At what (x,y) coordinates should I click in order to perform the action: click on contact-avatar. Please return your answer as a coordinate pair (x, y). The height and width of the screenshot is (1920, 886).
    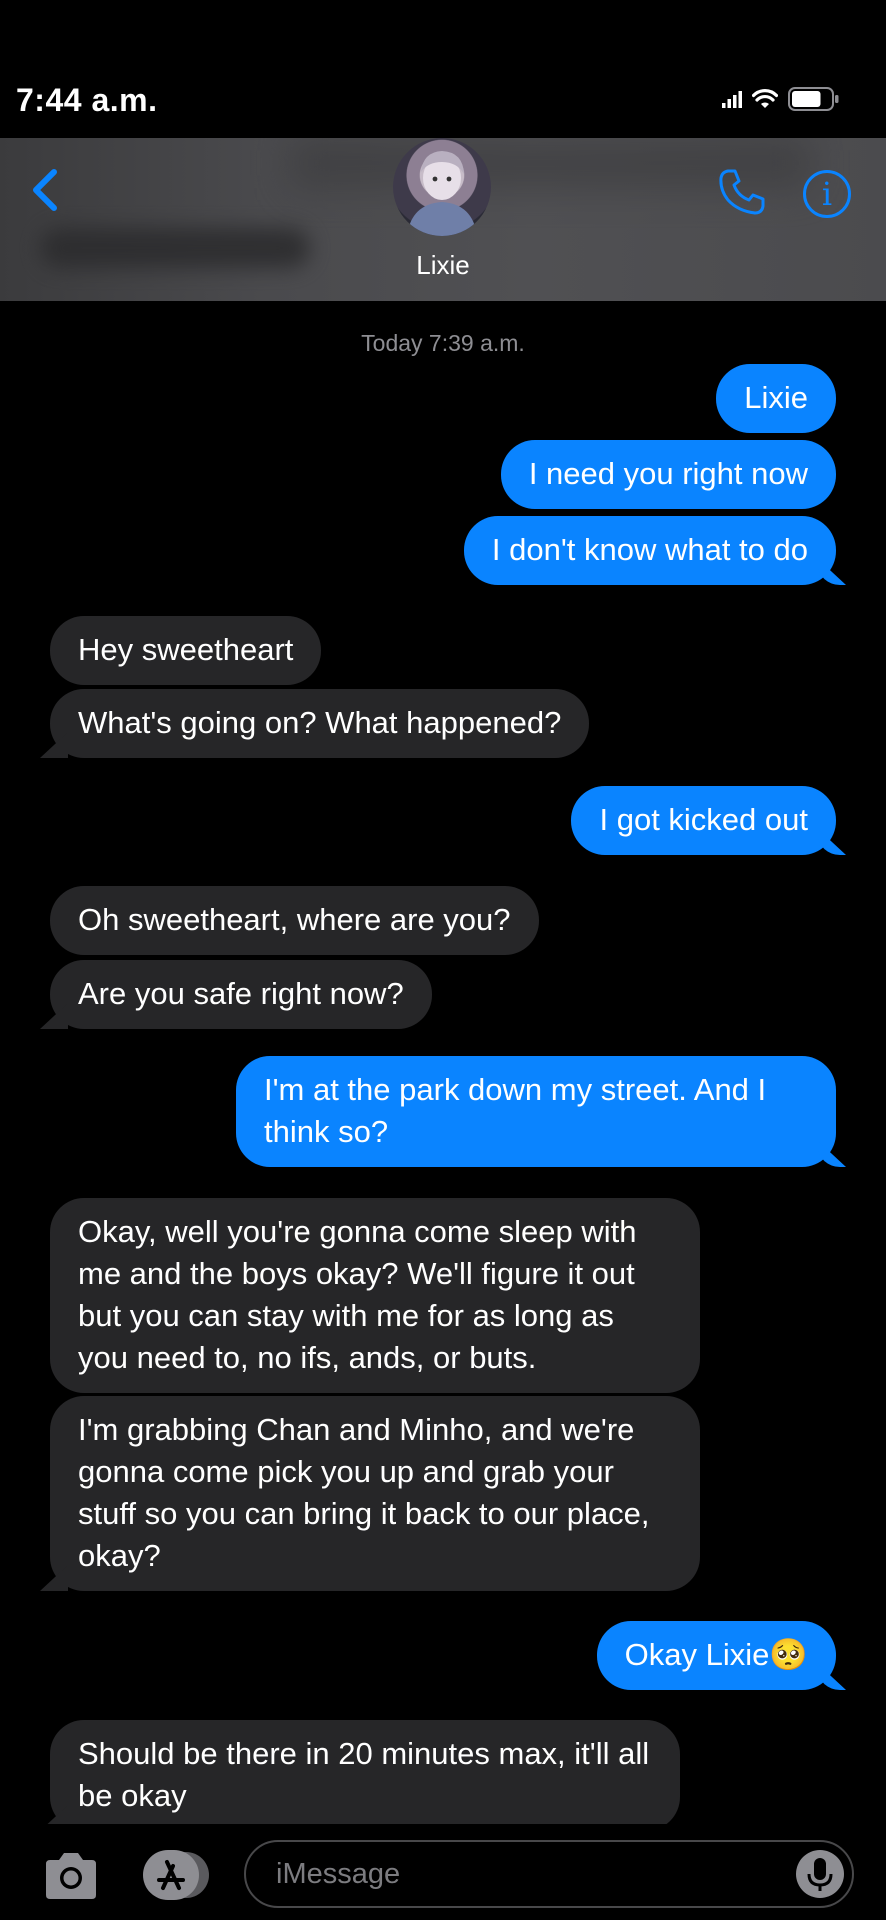
    Looking at the image, I should click on (442, 187).